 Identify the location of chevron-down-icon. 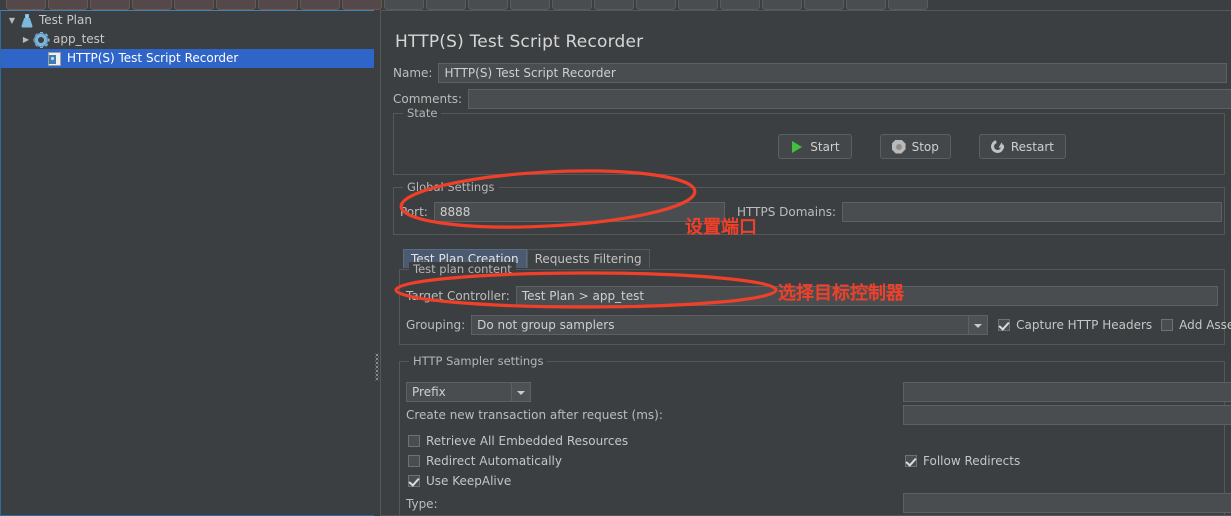
(978, 325).